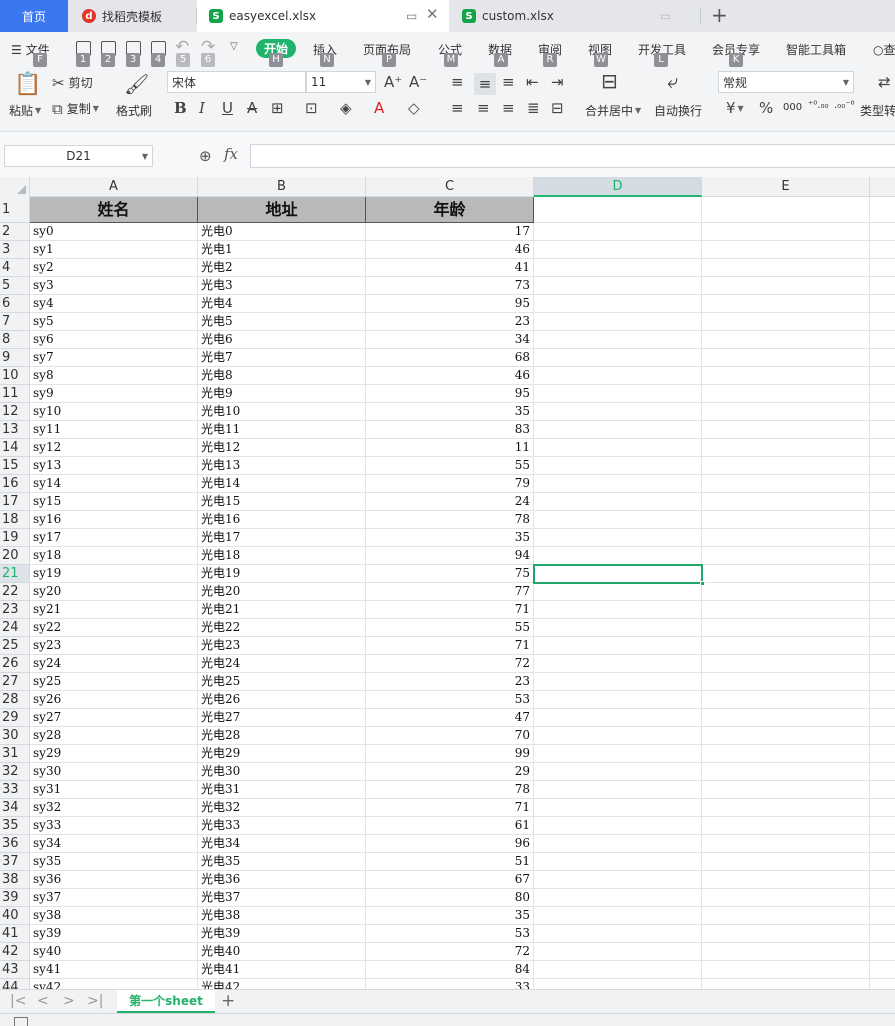  What do you see at coordinates (282, 502) in the screenshot?
I see `cell-address: 光电15` at bounding box center [282, 502].